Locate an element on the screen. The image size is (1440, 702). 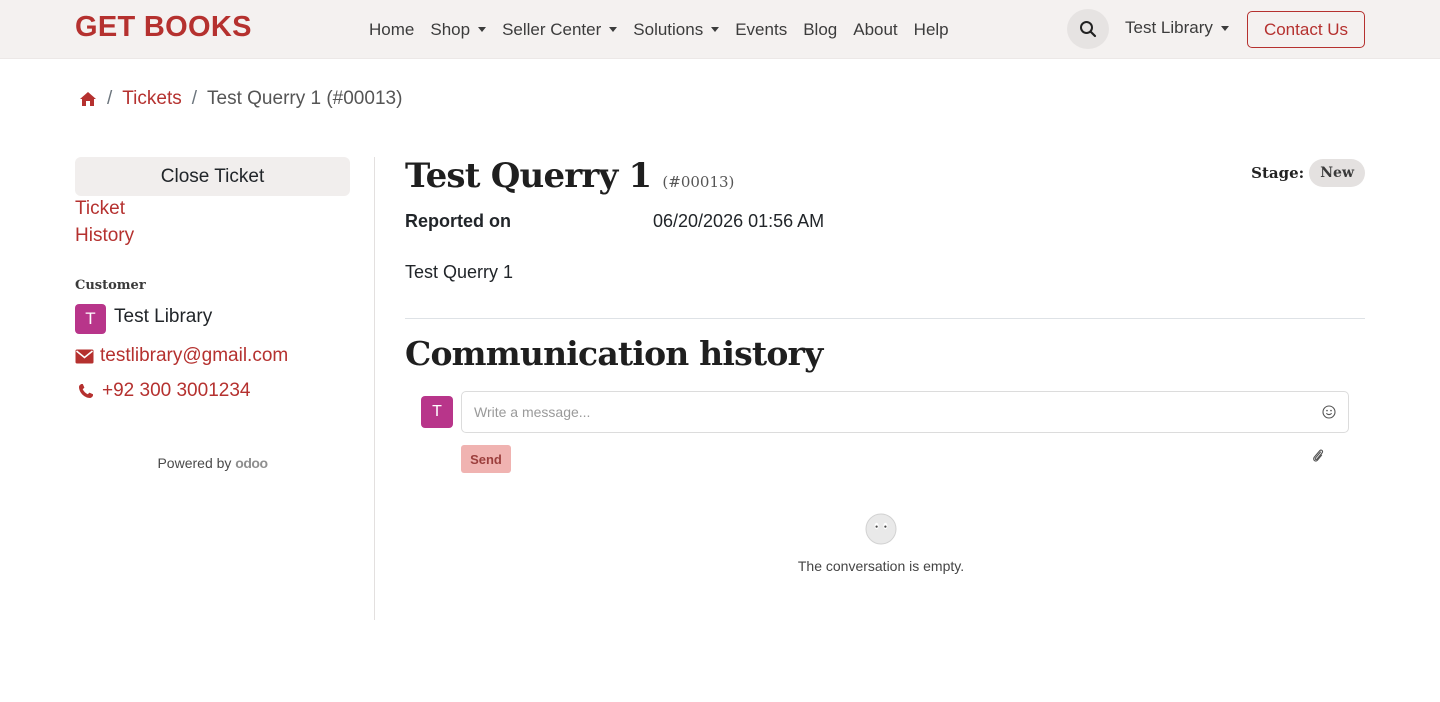
breadcrumb-tickets-link: Tickets is located at coordinates (151, 99).